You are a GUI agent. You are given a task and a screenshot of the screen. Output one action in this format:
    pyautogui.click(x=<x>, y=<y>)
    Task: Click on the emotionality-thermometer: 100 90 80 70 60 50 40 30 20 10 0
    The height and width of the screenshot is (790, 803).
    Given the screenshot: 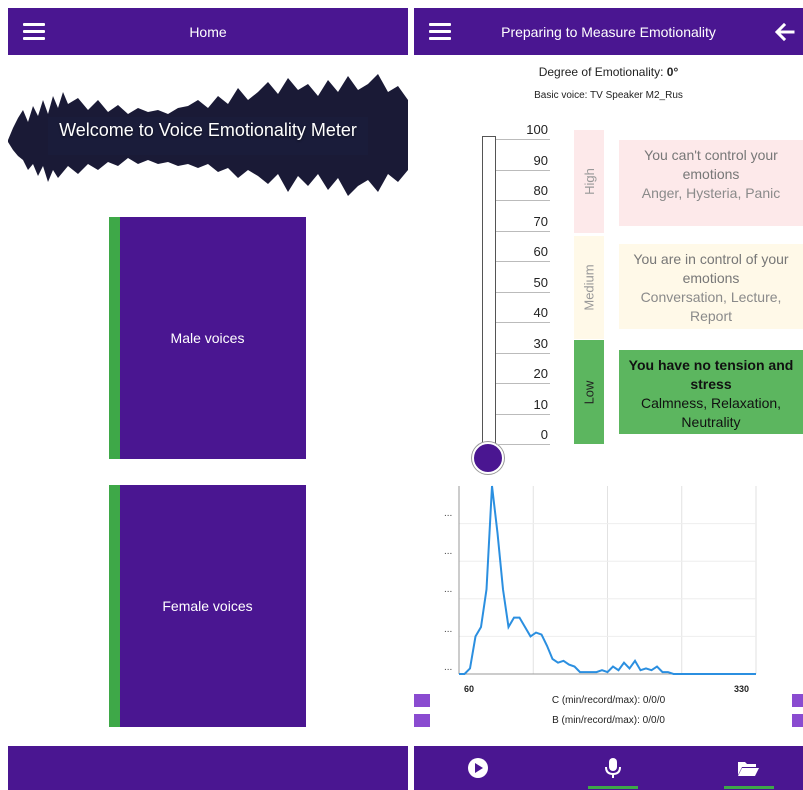 What is the action you would take?
    pyautogui.click(x=522, y=302)
    